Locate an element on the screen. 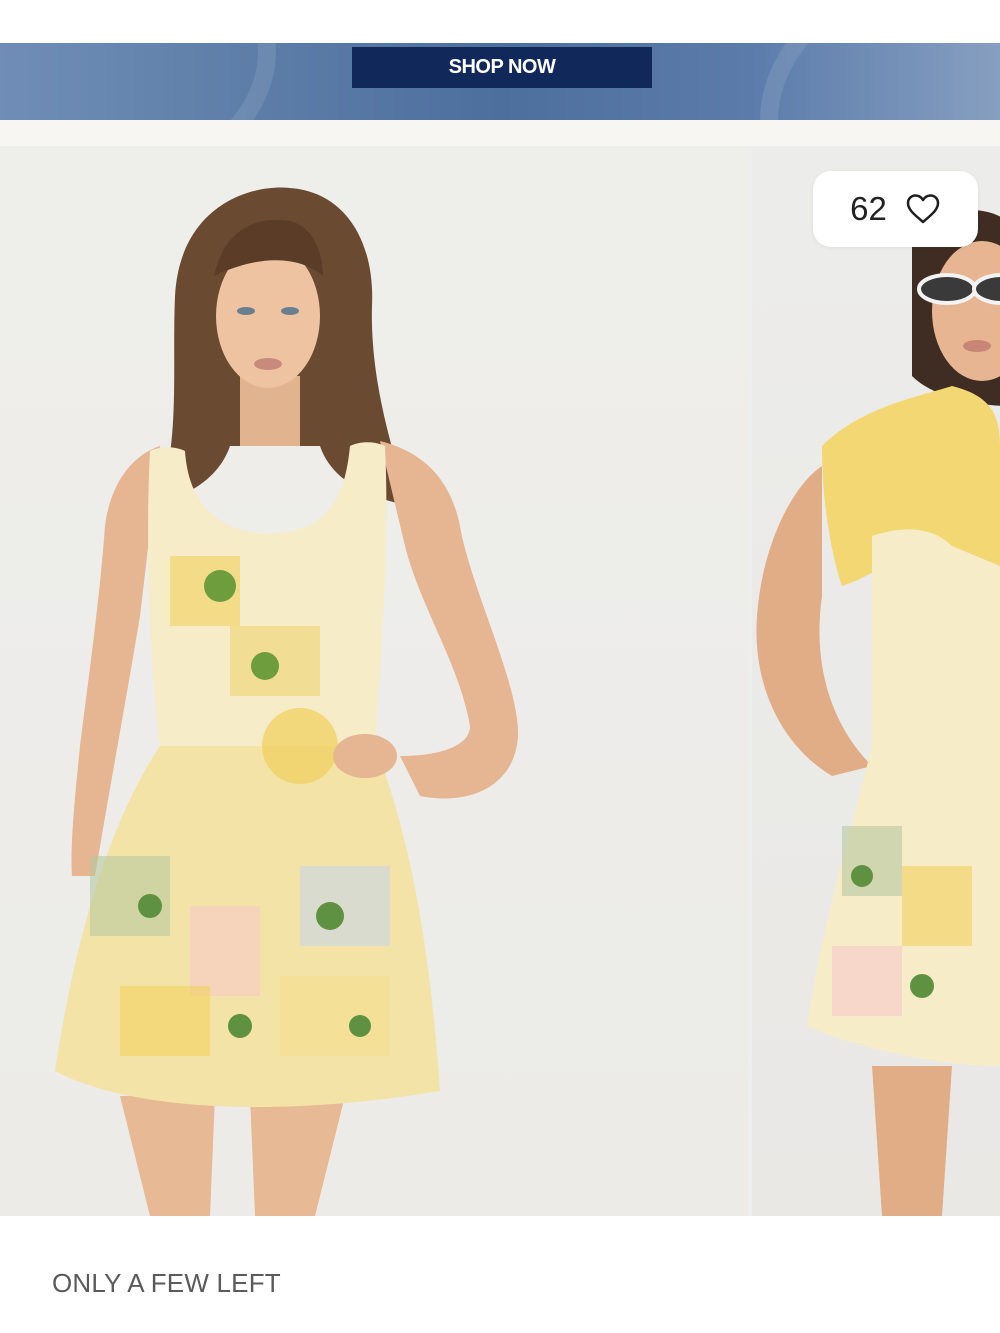  stock-status: ONLY A FEW LEFT is located at coordinates (166, 1283).